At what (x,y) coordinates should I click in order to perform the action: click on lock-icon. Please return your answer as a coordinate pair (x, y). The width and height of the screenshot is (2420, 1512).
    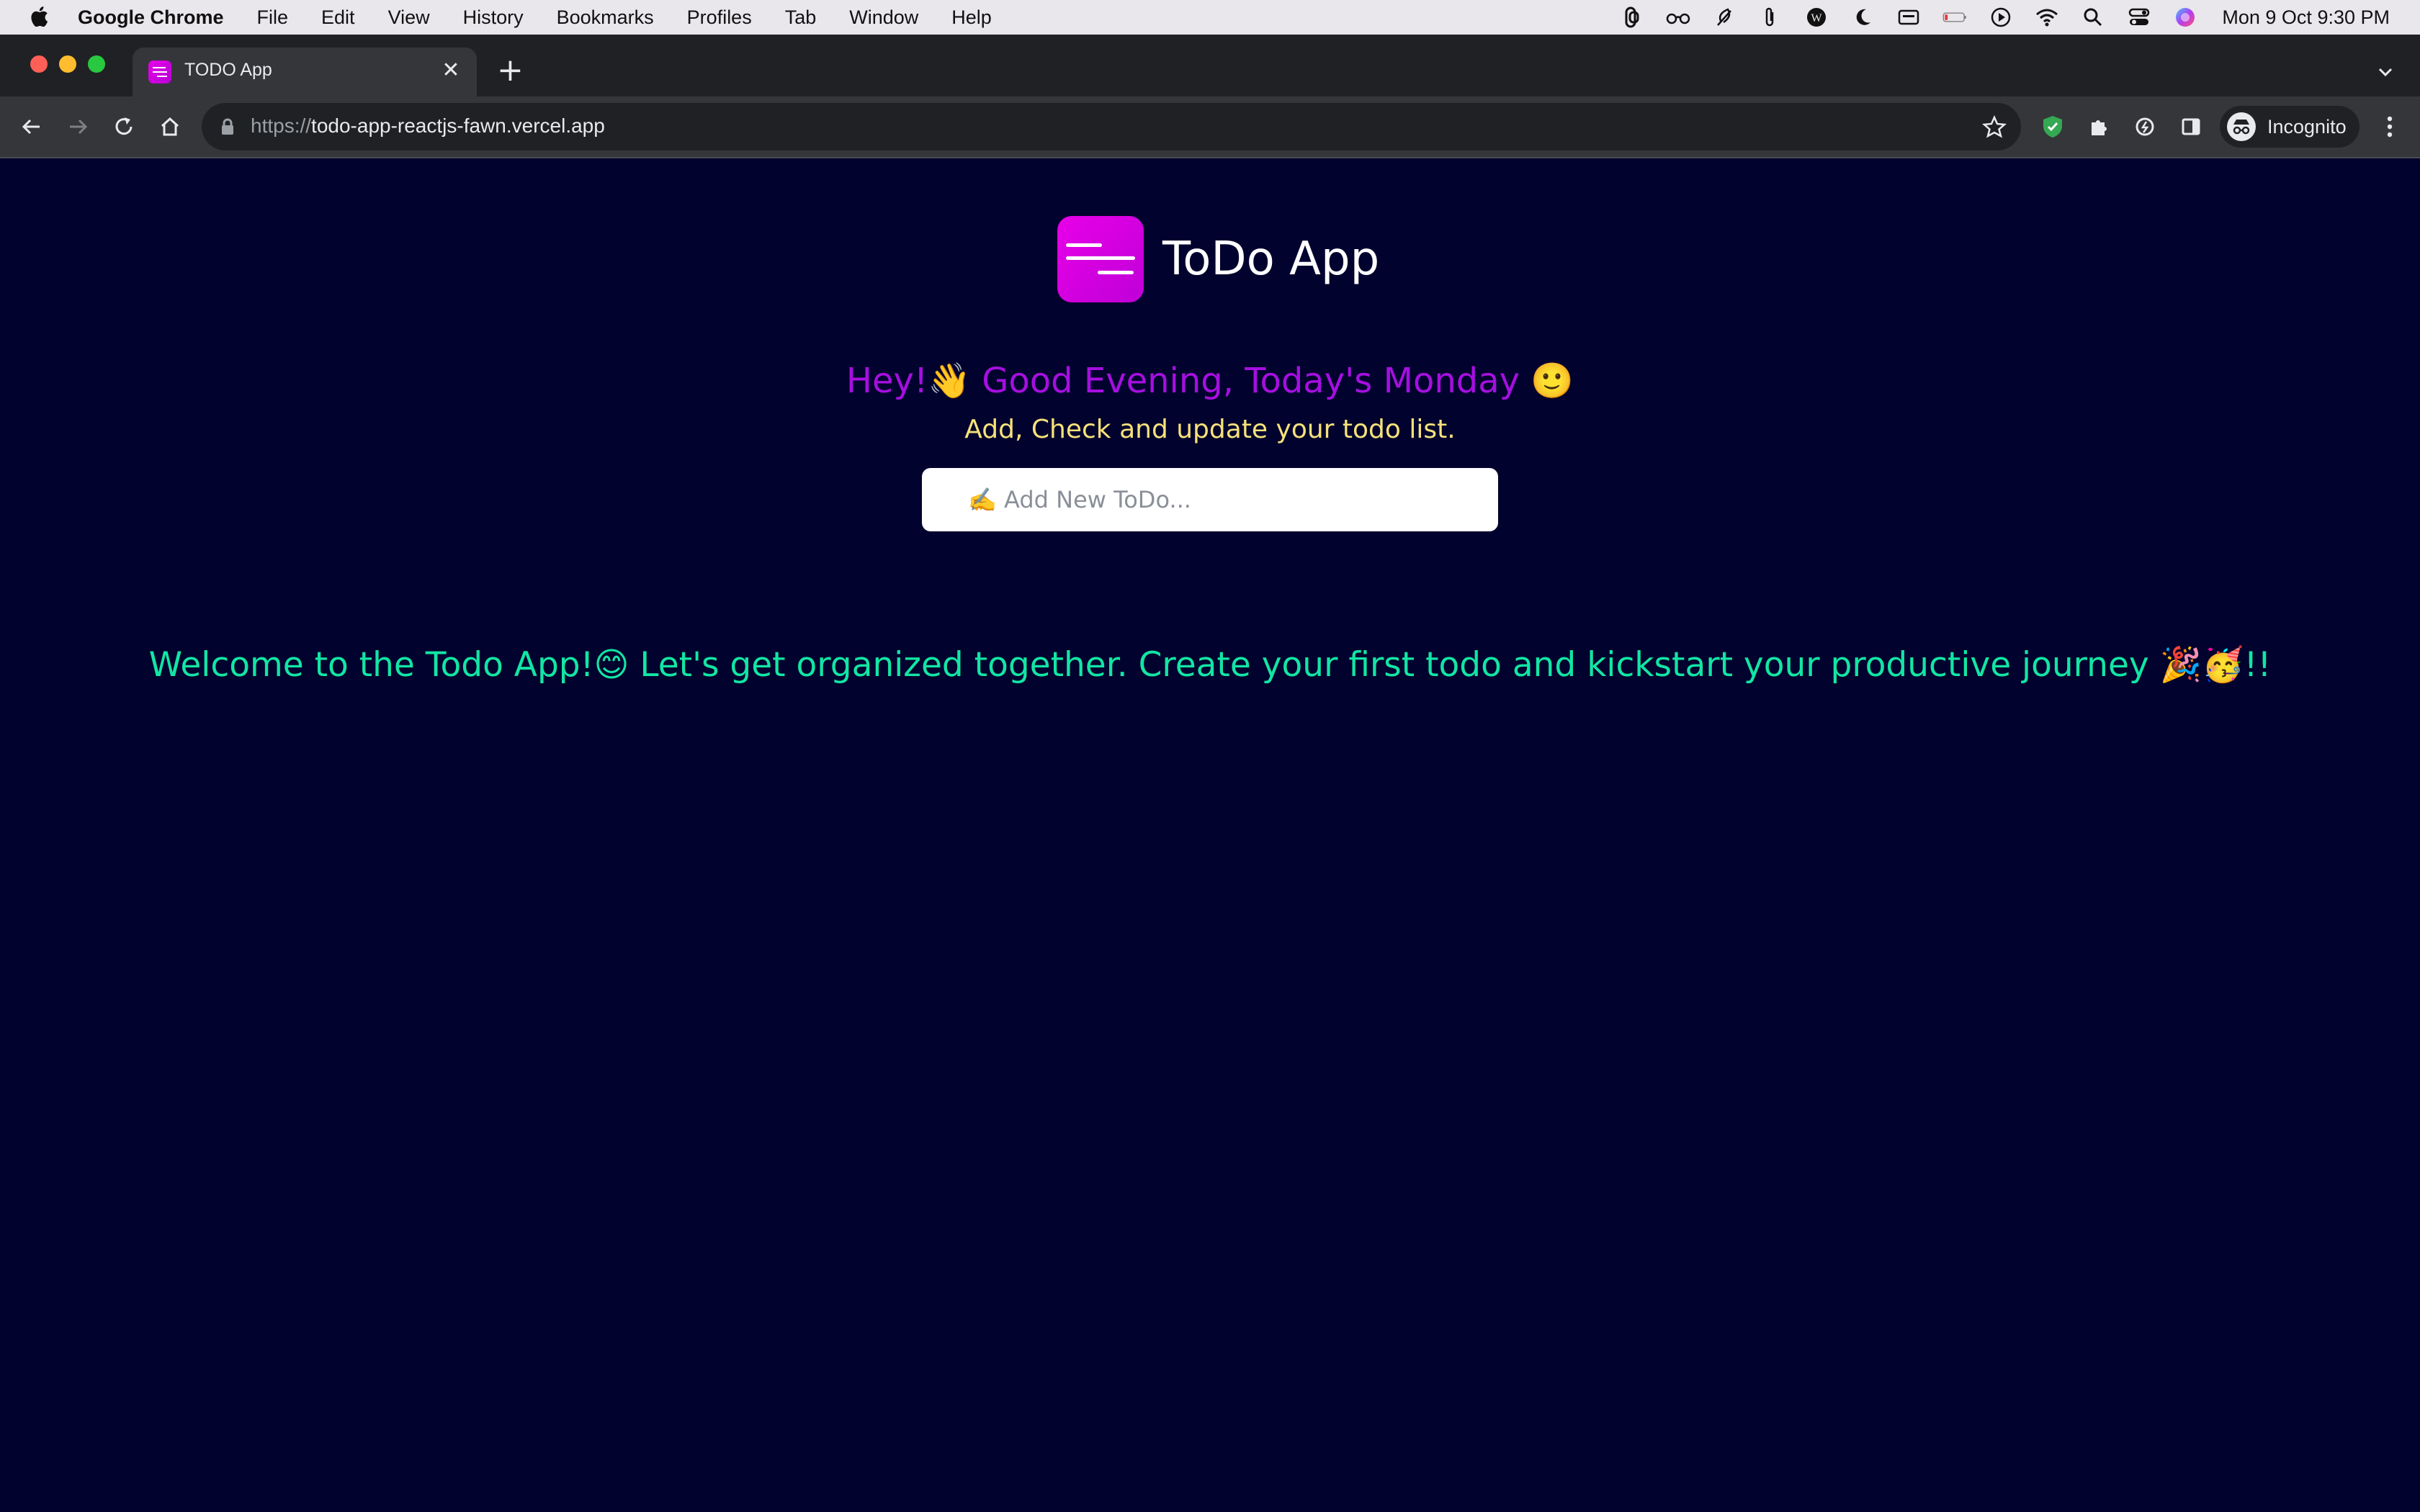
    Looking at the image, I should click on (228, 126).